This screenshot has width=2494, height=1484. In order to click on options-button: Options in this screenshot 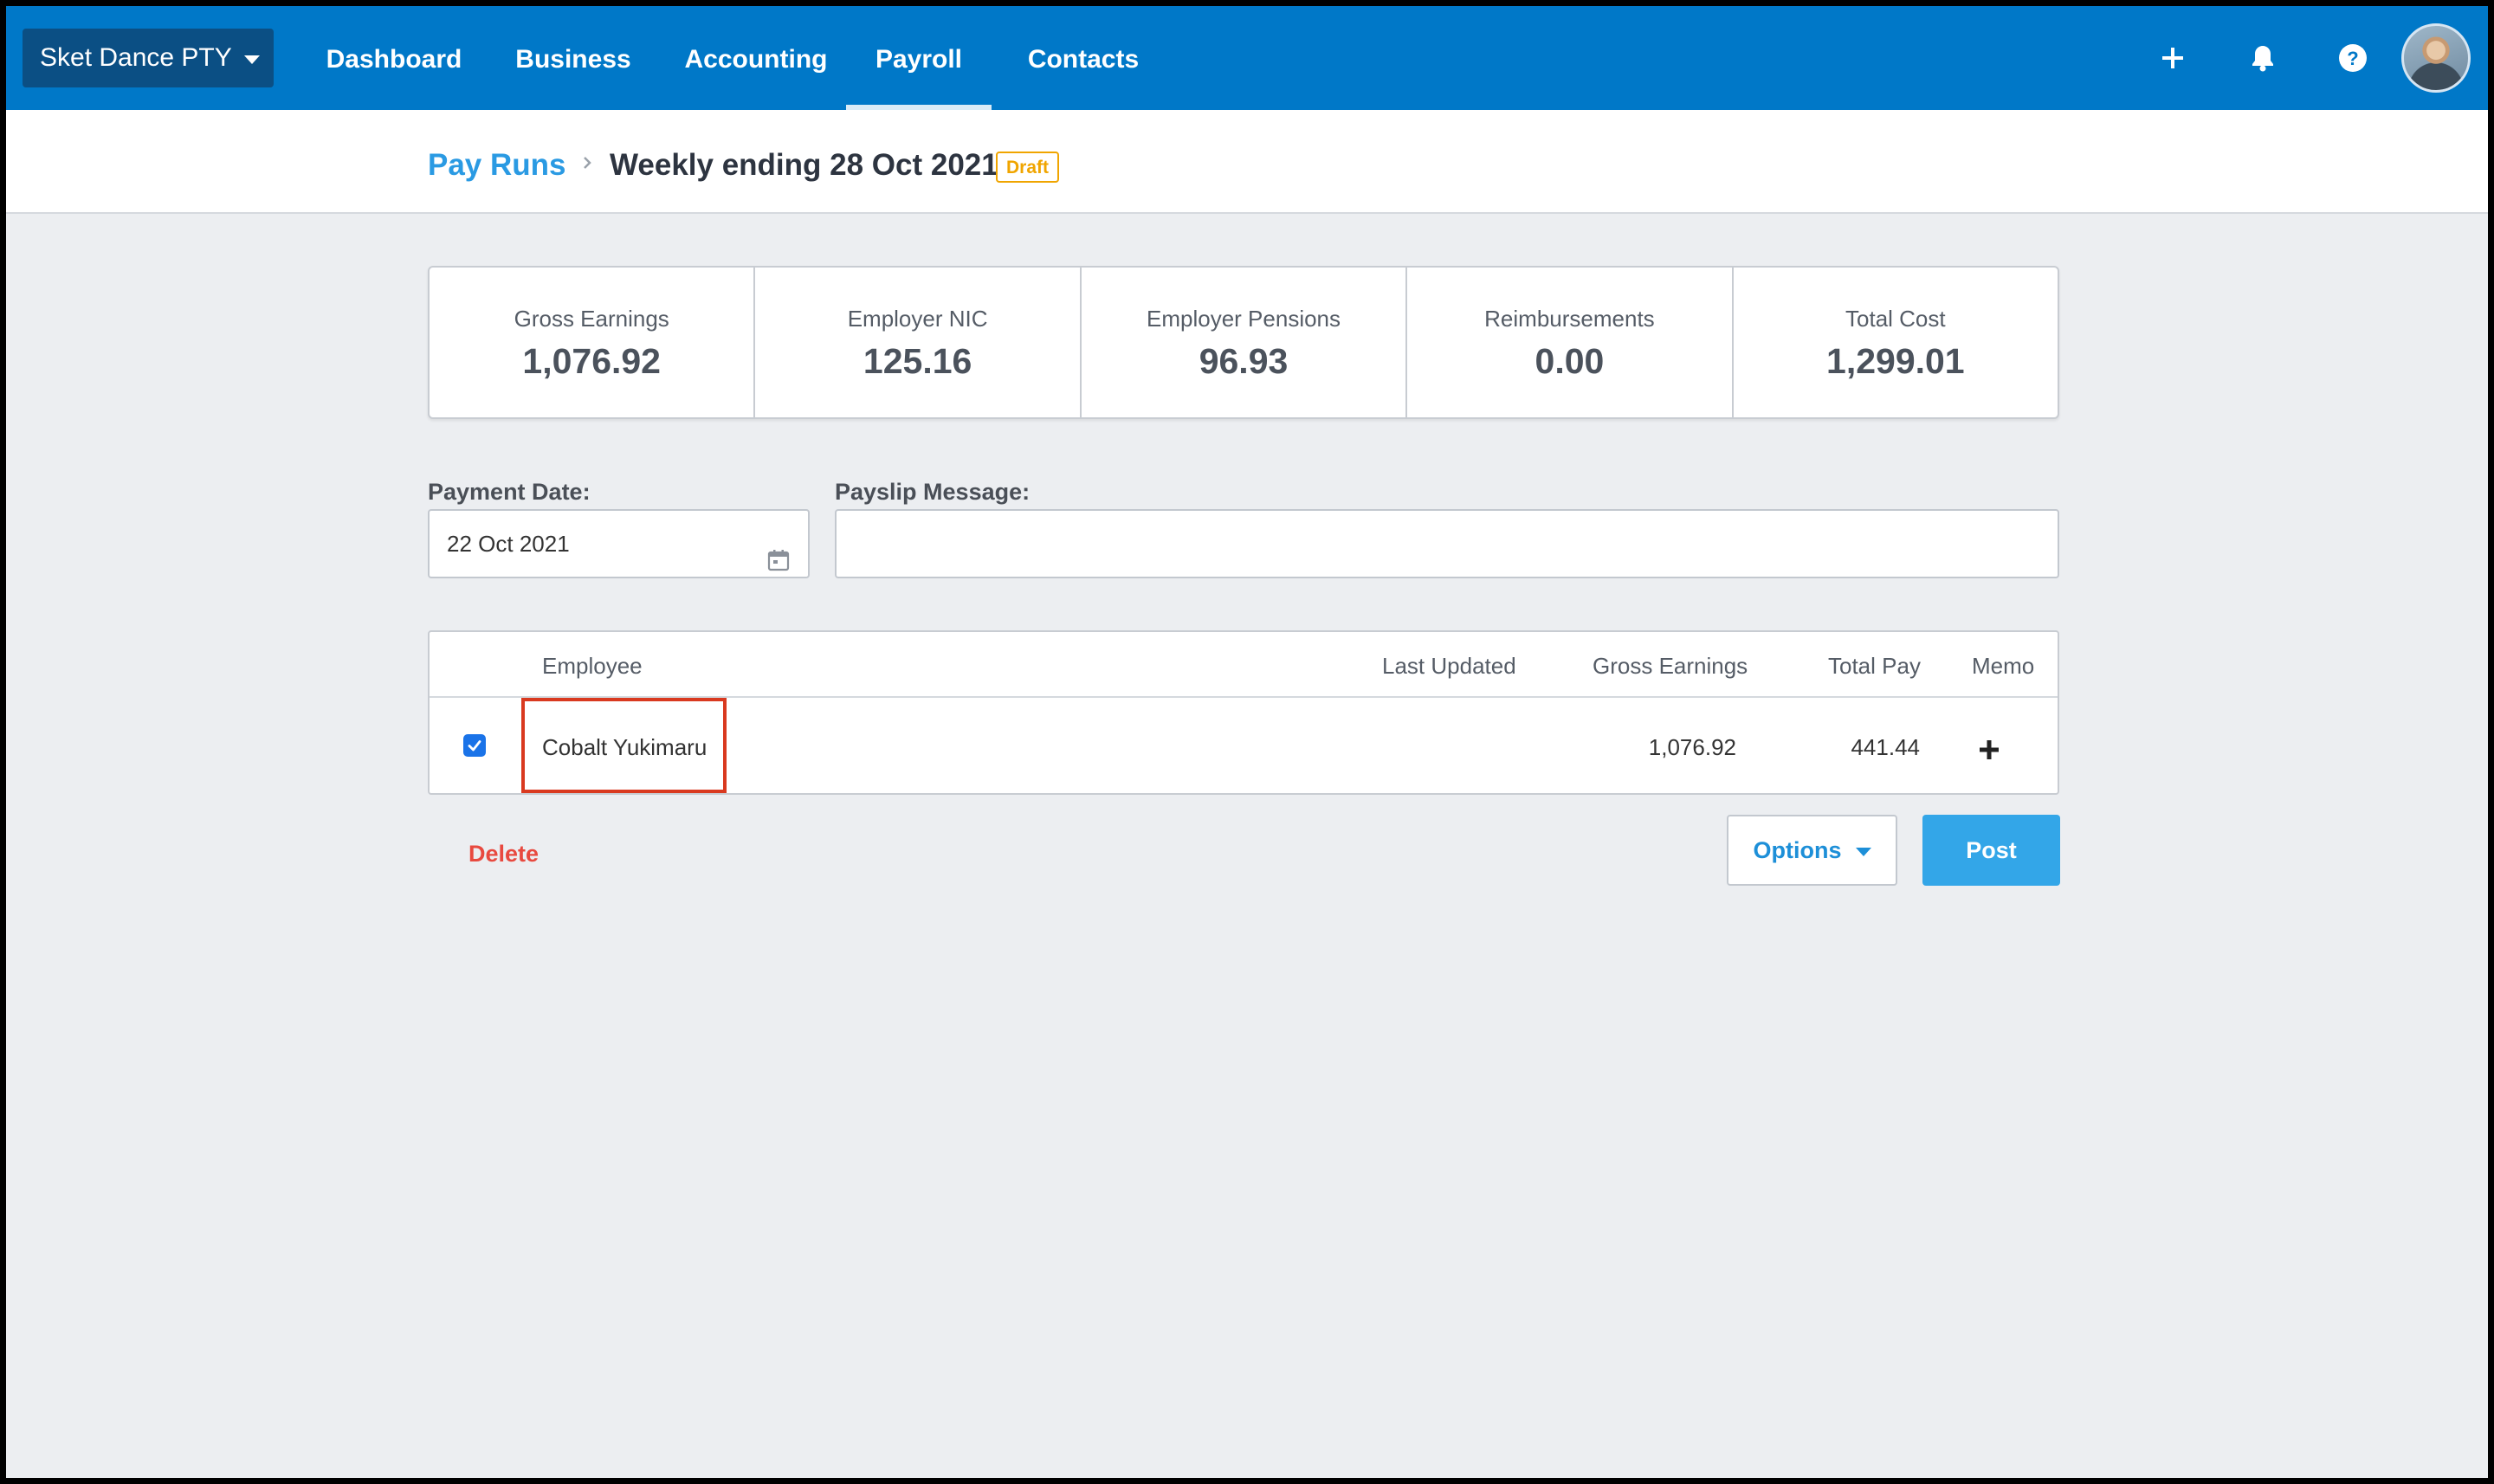, I will do `click(1812, 850)`.